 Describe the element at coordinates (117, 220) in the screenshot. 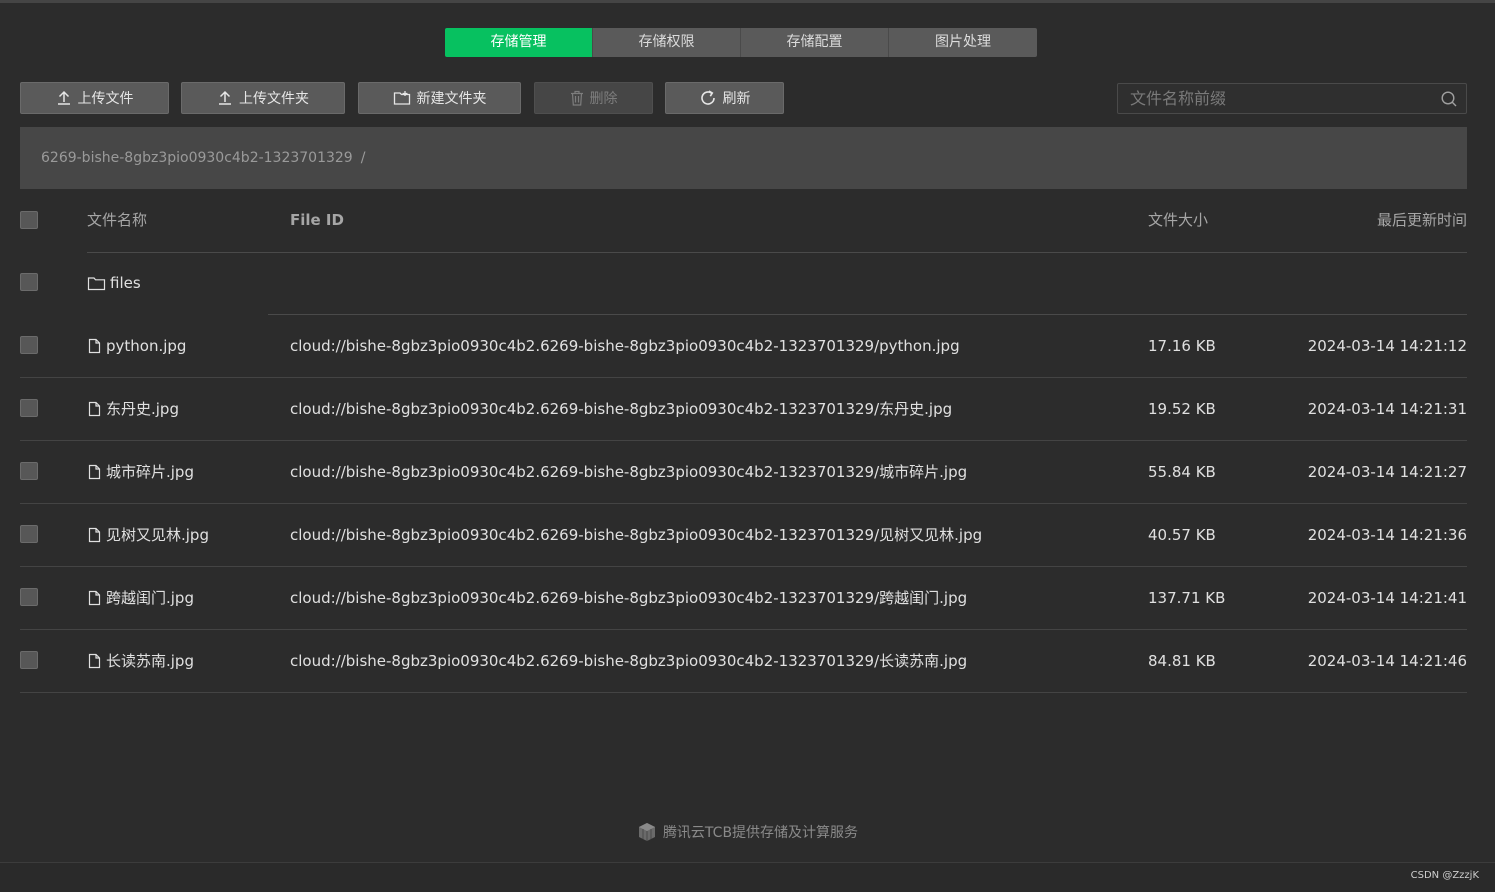

I see `column-header-name: 文件名称` at that location.